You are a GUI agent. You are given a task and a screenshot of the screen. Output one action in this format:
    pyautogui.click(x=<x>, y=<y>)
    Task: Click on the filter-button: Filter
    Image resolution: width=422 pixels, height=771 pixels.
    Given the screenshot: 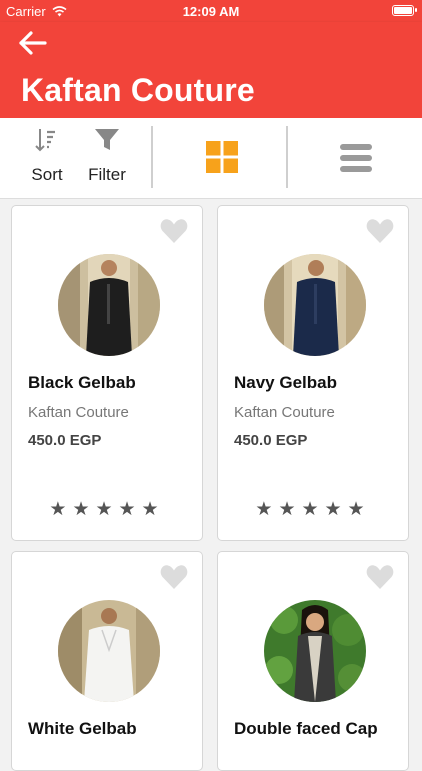 What is the action you would take?
    pyautogui.click(x=107, y=155)
    